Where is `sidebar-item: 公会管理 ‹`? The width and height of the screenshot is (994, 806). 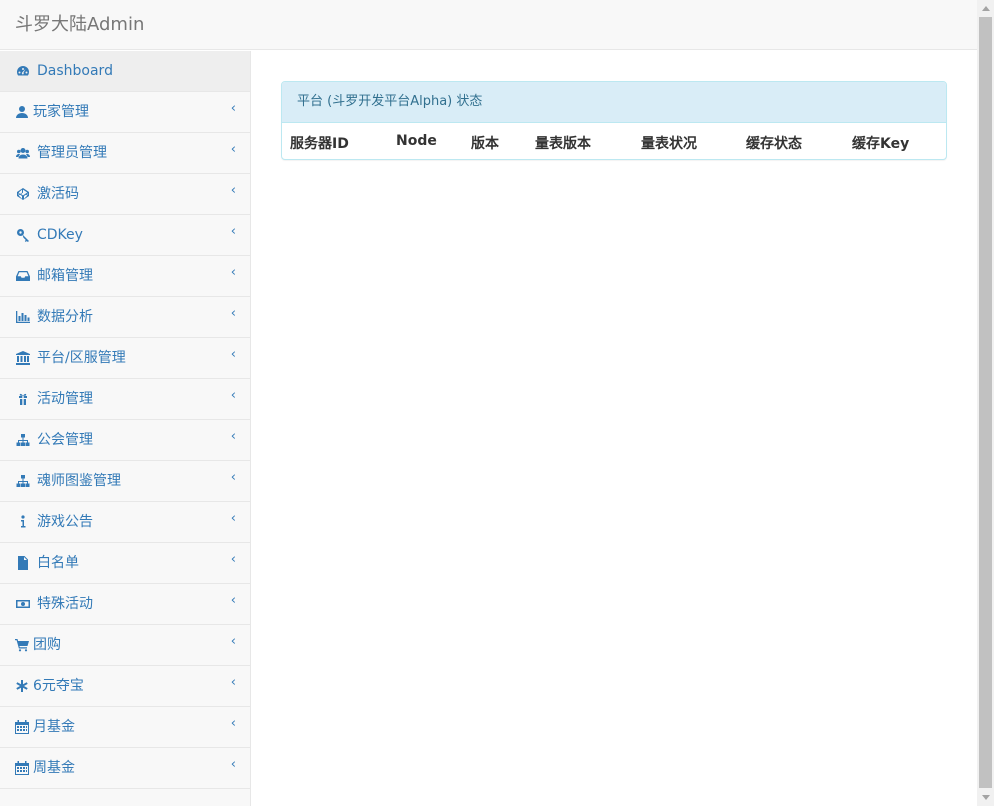 sidebar-item: 公会管理 ‹ is located at coordinates (125, 440).